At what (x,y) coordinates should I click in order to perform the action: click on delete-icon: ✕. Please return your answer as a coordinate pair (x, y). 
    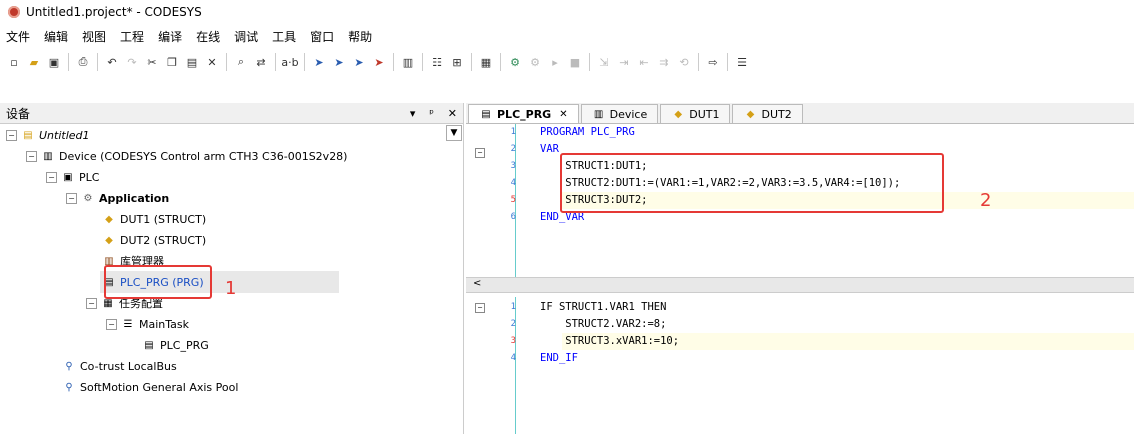
    Looking at the image, I should click on (212, 62).